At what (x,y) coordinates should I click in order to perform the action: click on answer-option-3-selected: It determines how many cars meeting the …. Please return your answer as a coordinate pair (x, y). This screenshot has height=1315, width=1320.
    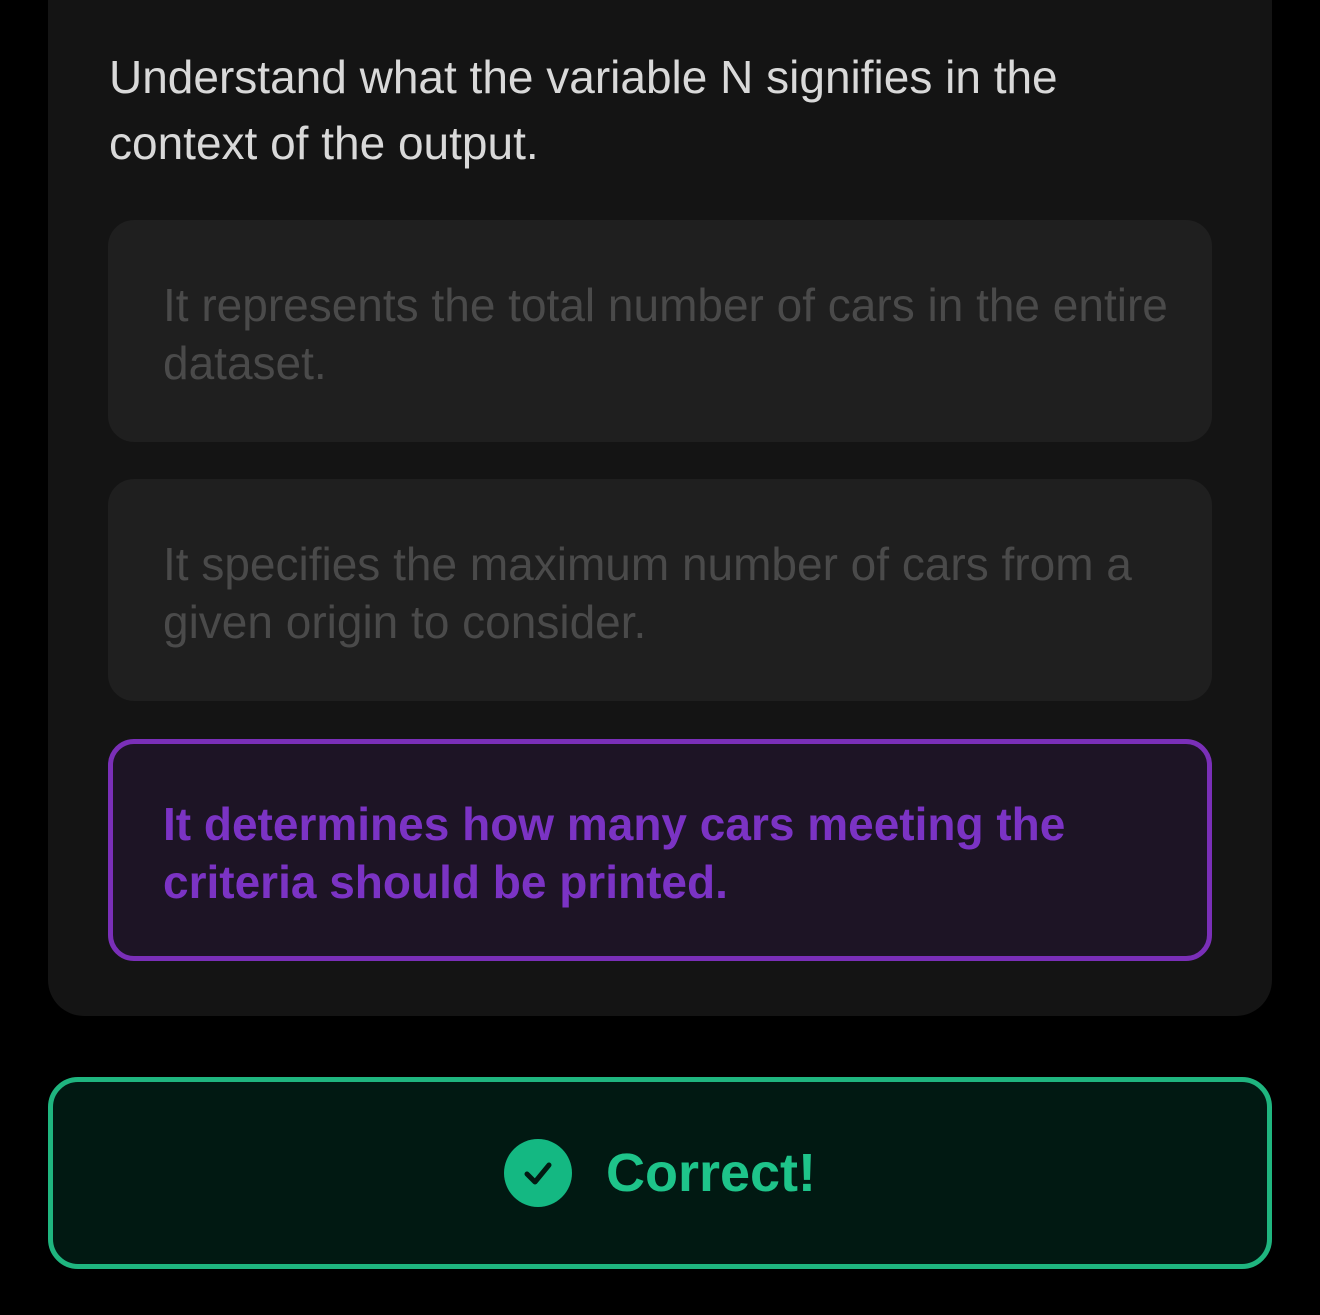
    Looking at the image, I should click on (660, 850).